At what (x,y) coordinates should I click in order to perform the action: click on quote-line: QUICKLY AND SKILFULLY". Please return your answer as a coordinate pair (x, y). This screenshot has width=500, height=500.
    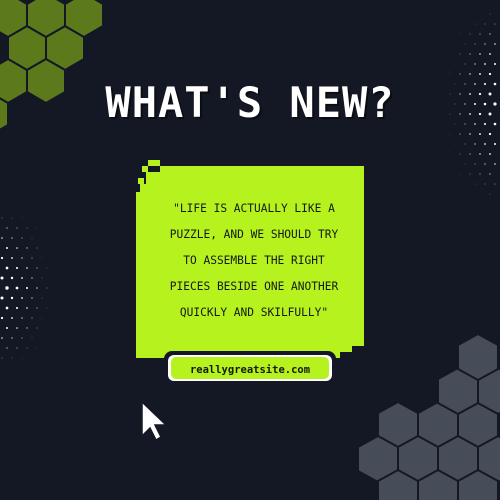
    Looking at the image, I should click on (254, 312).